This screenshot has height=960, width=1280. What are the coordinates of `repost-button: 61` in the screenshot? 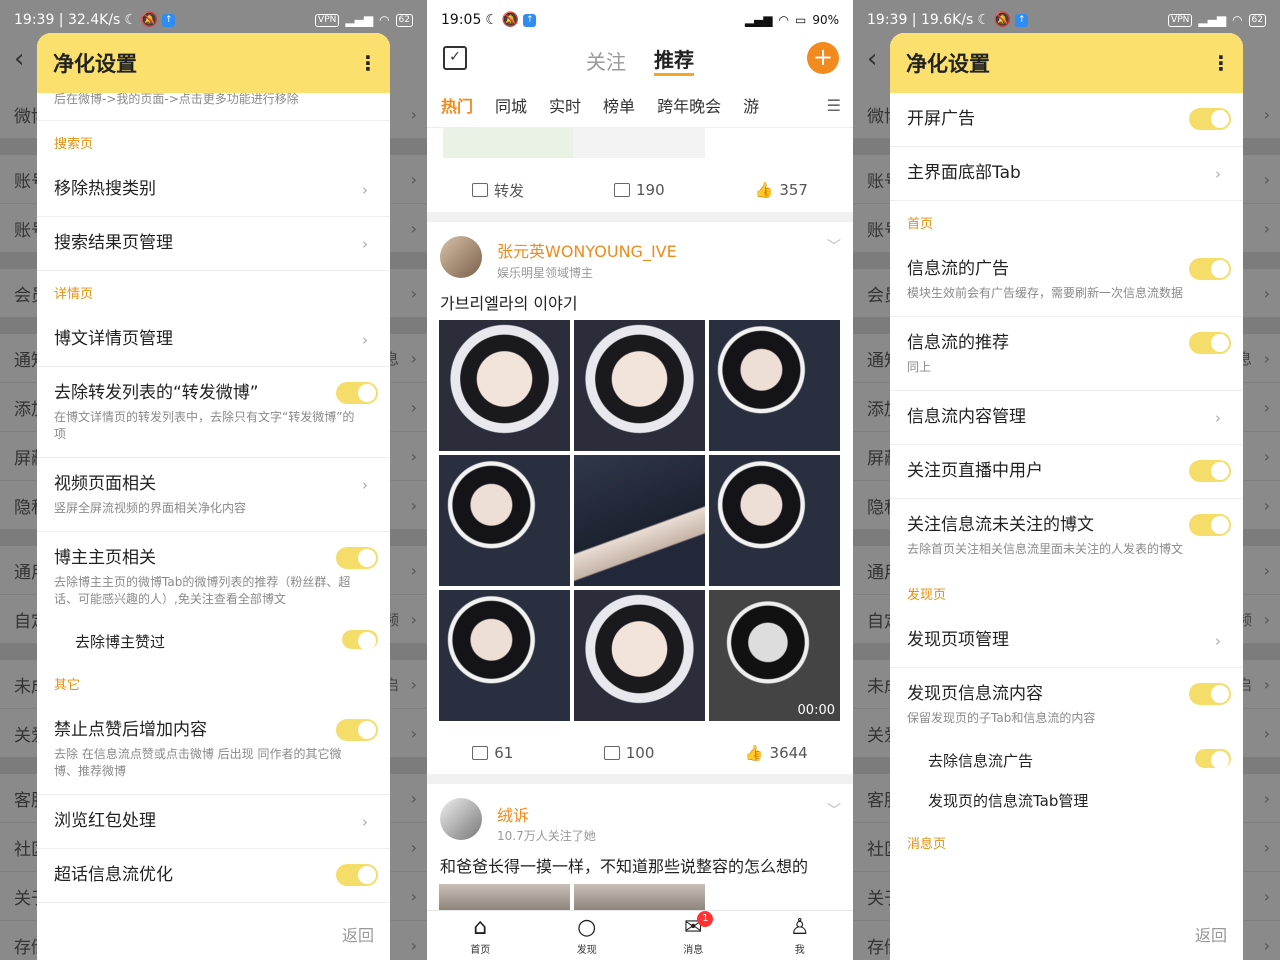 It's located at (492, 753).